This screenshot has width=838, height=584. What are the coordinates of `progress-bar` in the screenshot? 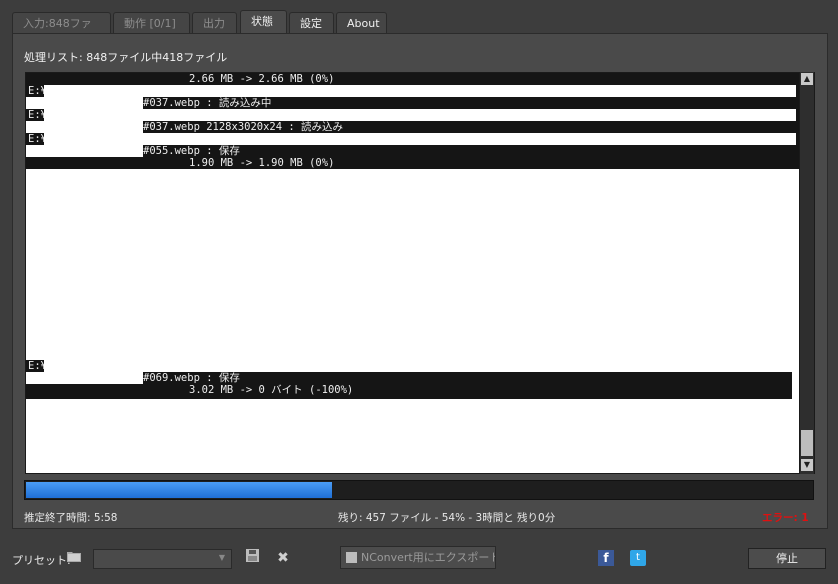 It's located at (419, 490).